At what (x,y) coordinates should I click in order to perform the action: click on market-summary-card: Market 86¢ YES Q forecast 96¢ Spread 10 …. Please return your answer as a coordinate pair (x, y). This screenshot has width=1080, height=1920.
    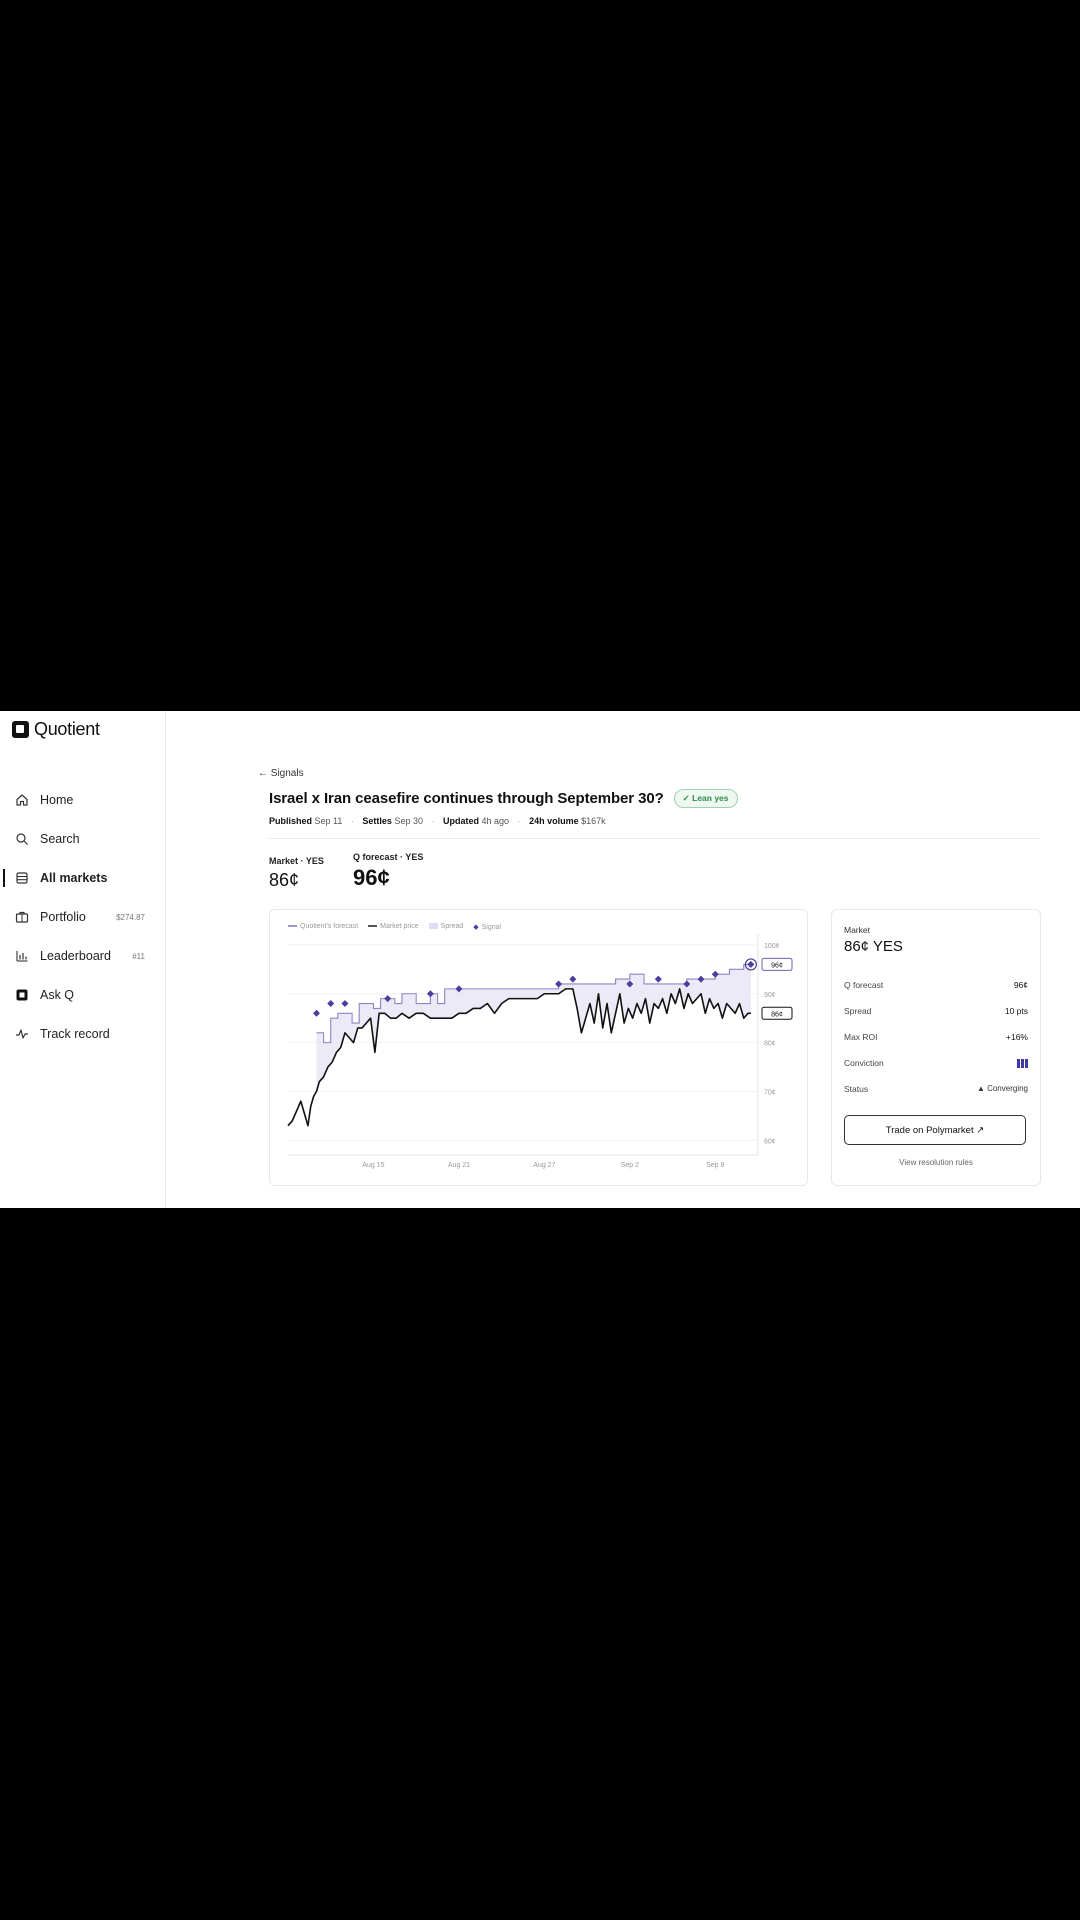
    Looking at the image, I should click on (936, 1047).